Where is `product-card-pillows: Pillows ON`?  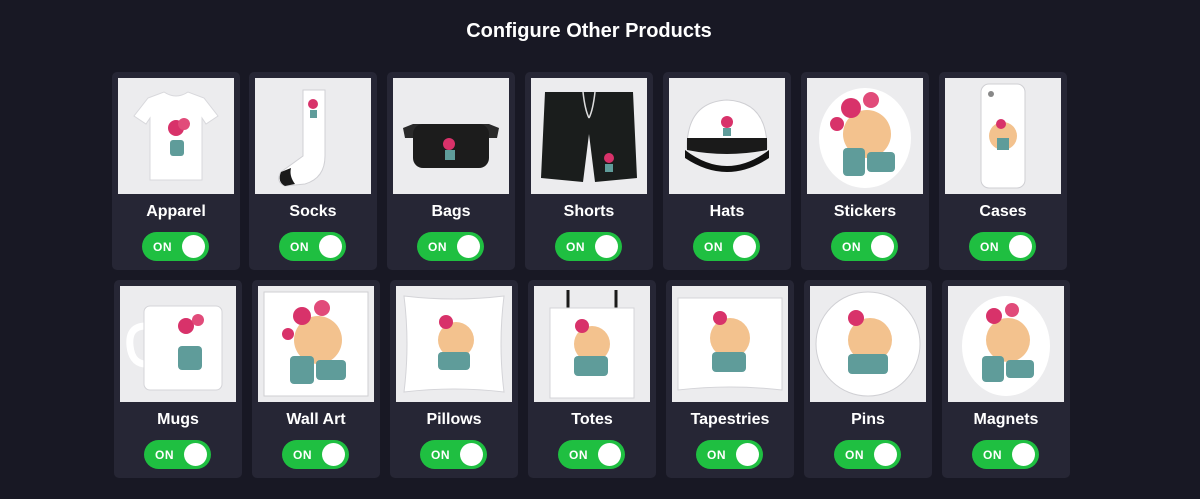 product-card-pillows: Pillows ON is located at coordinates (454, 379).